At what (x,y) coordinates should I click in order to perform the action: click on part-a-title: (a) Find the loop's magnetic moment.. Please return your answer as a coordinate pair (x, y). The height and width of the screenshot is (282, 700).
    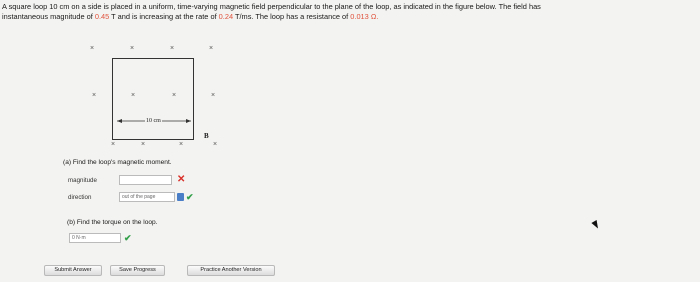
    Looking at the image, I should click on (117, 162).